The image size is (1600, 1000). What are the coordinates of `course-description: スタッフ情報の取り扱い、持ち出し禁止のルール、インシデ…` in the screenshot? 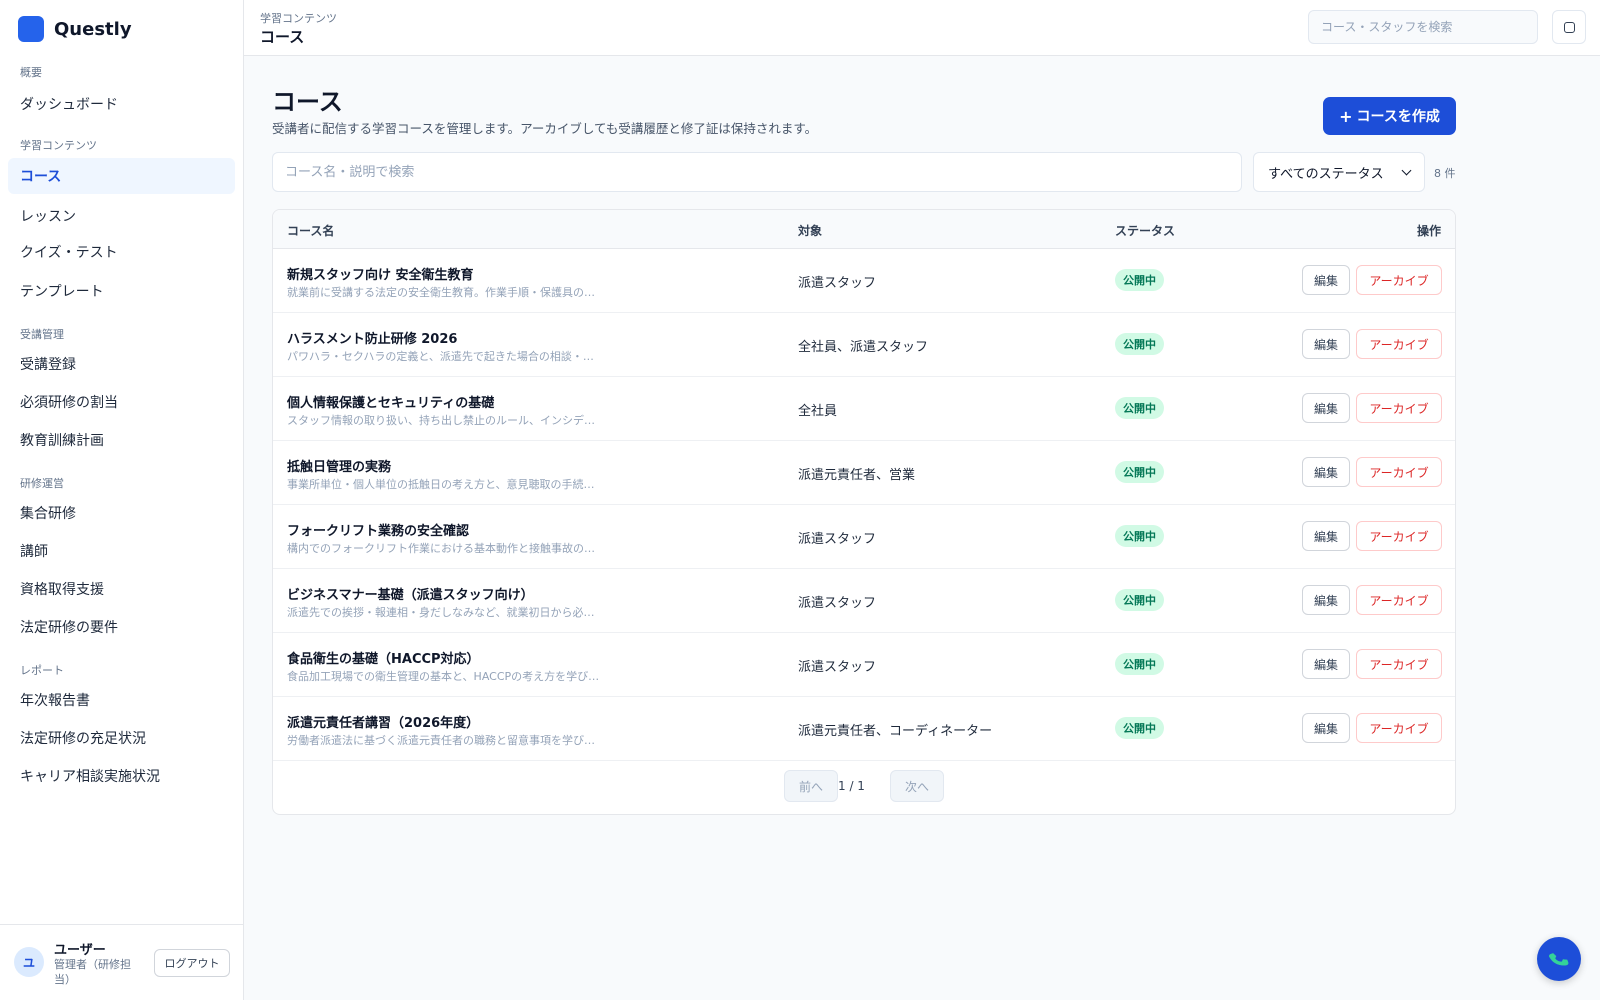 It's located at (441, 420).